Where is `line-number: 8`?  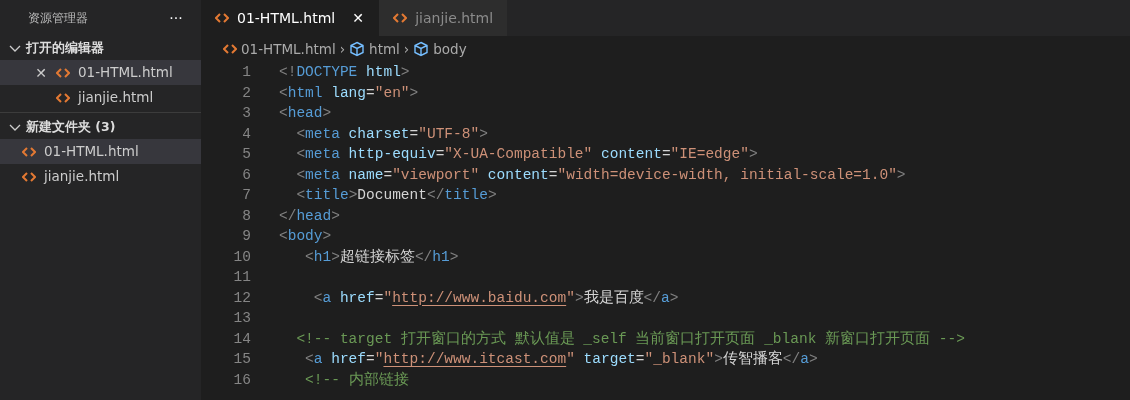
line-number: 8 is located at coordinates (246, 216).